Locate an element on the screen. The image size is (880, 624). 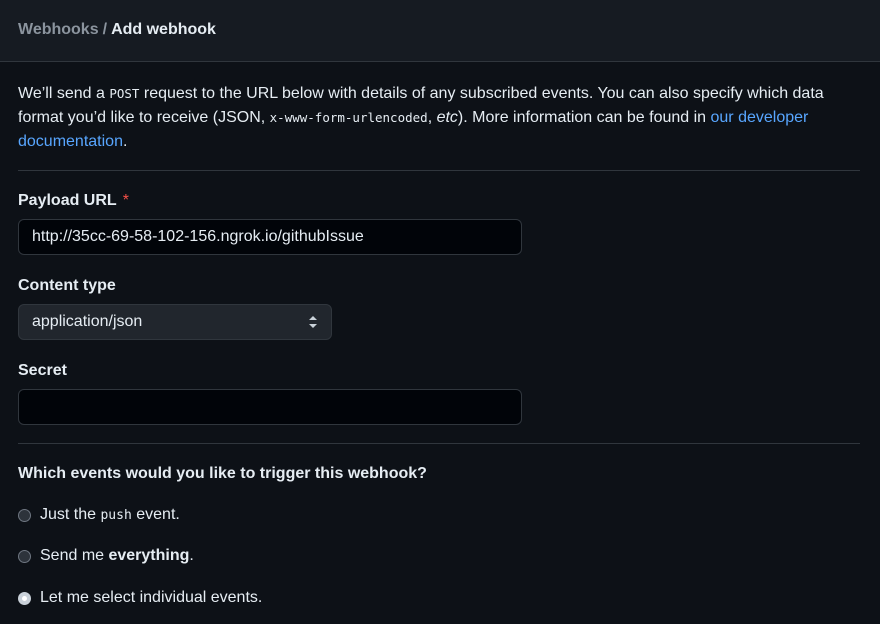
push-code: push is located at coordinates (116, 515).